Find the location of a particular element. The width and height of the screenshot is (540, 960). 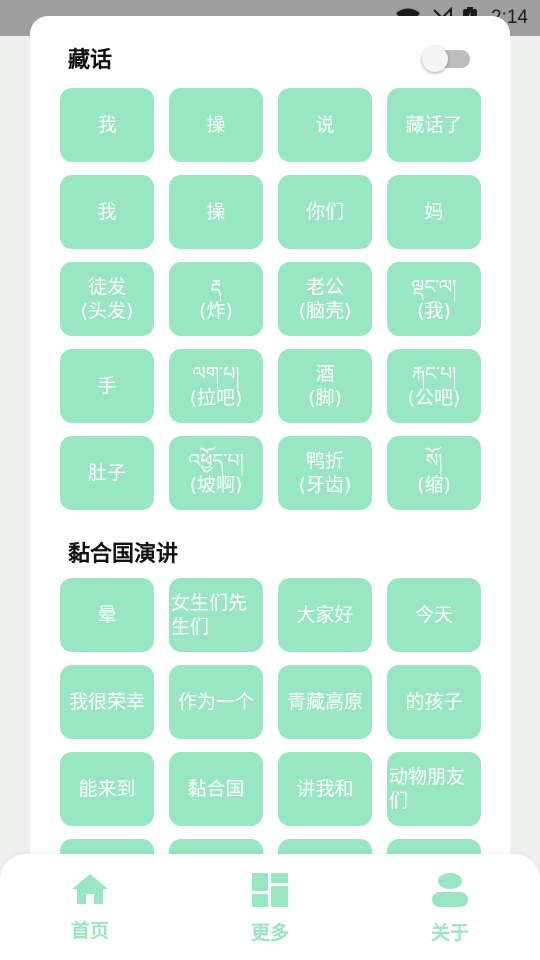

zanghua-toggle is located at coordinates (446, 59).